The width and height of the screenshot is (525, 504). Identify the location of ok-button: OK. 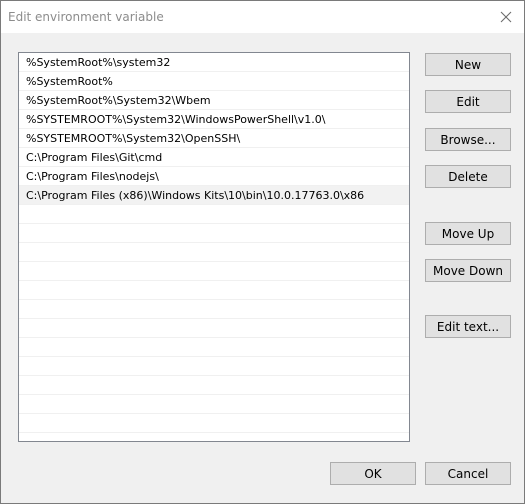
(373, 473).